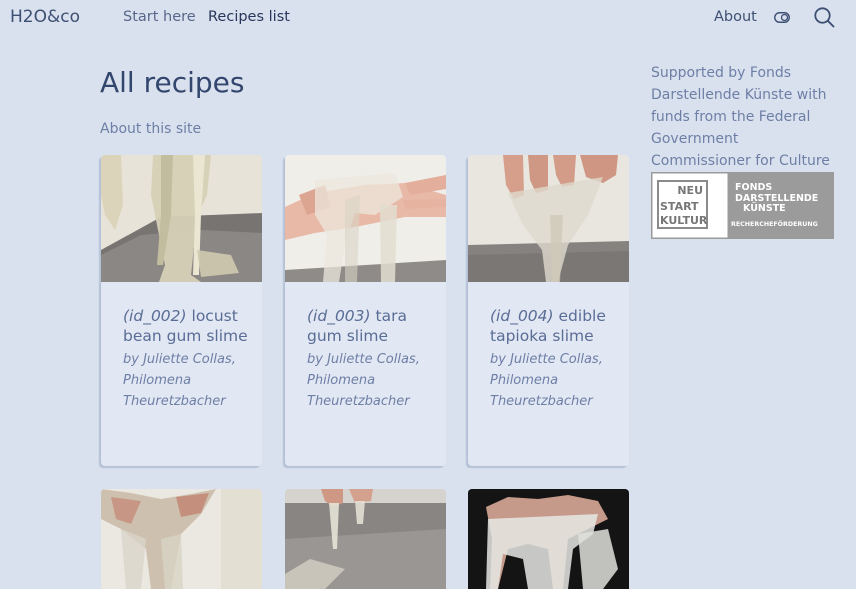  I want to click on recipe-title: (id_004) edible tapioka slime, so click(555, 326).